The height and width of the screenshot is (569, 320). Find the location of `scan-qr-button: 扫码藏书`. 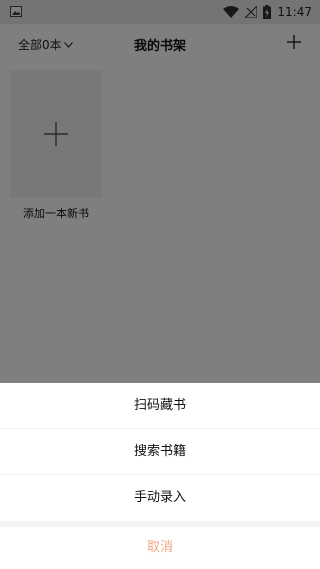

scan-qr-button: 扫码藏书 is located at coordinates (160, 406).